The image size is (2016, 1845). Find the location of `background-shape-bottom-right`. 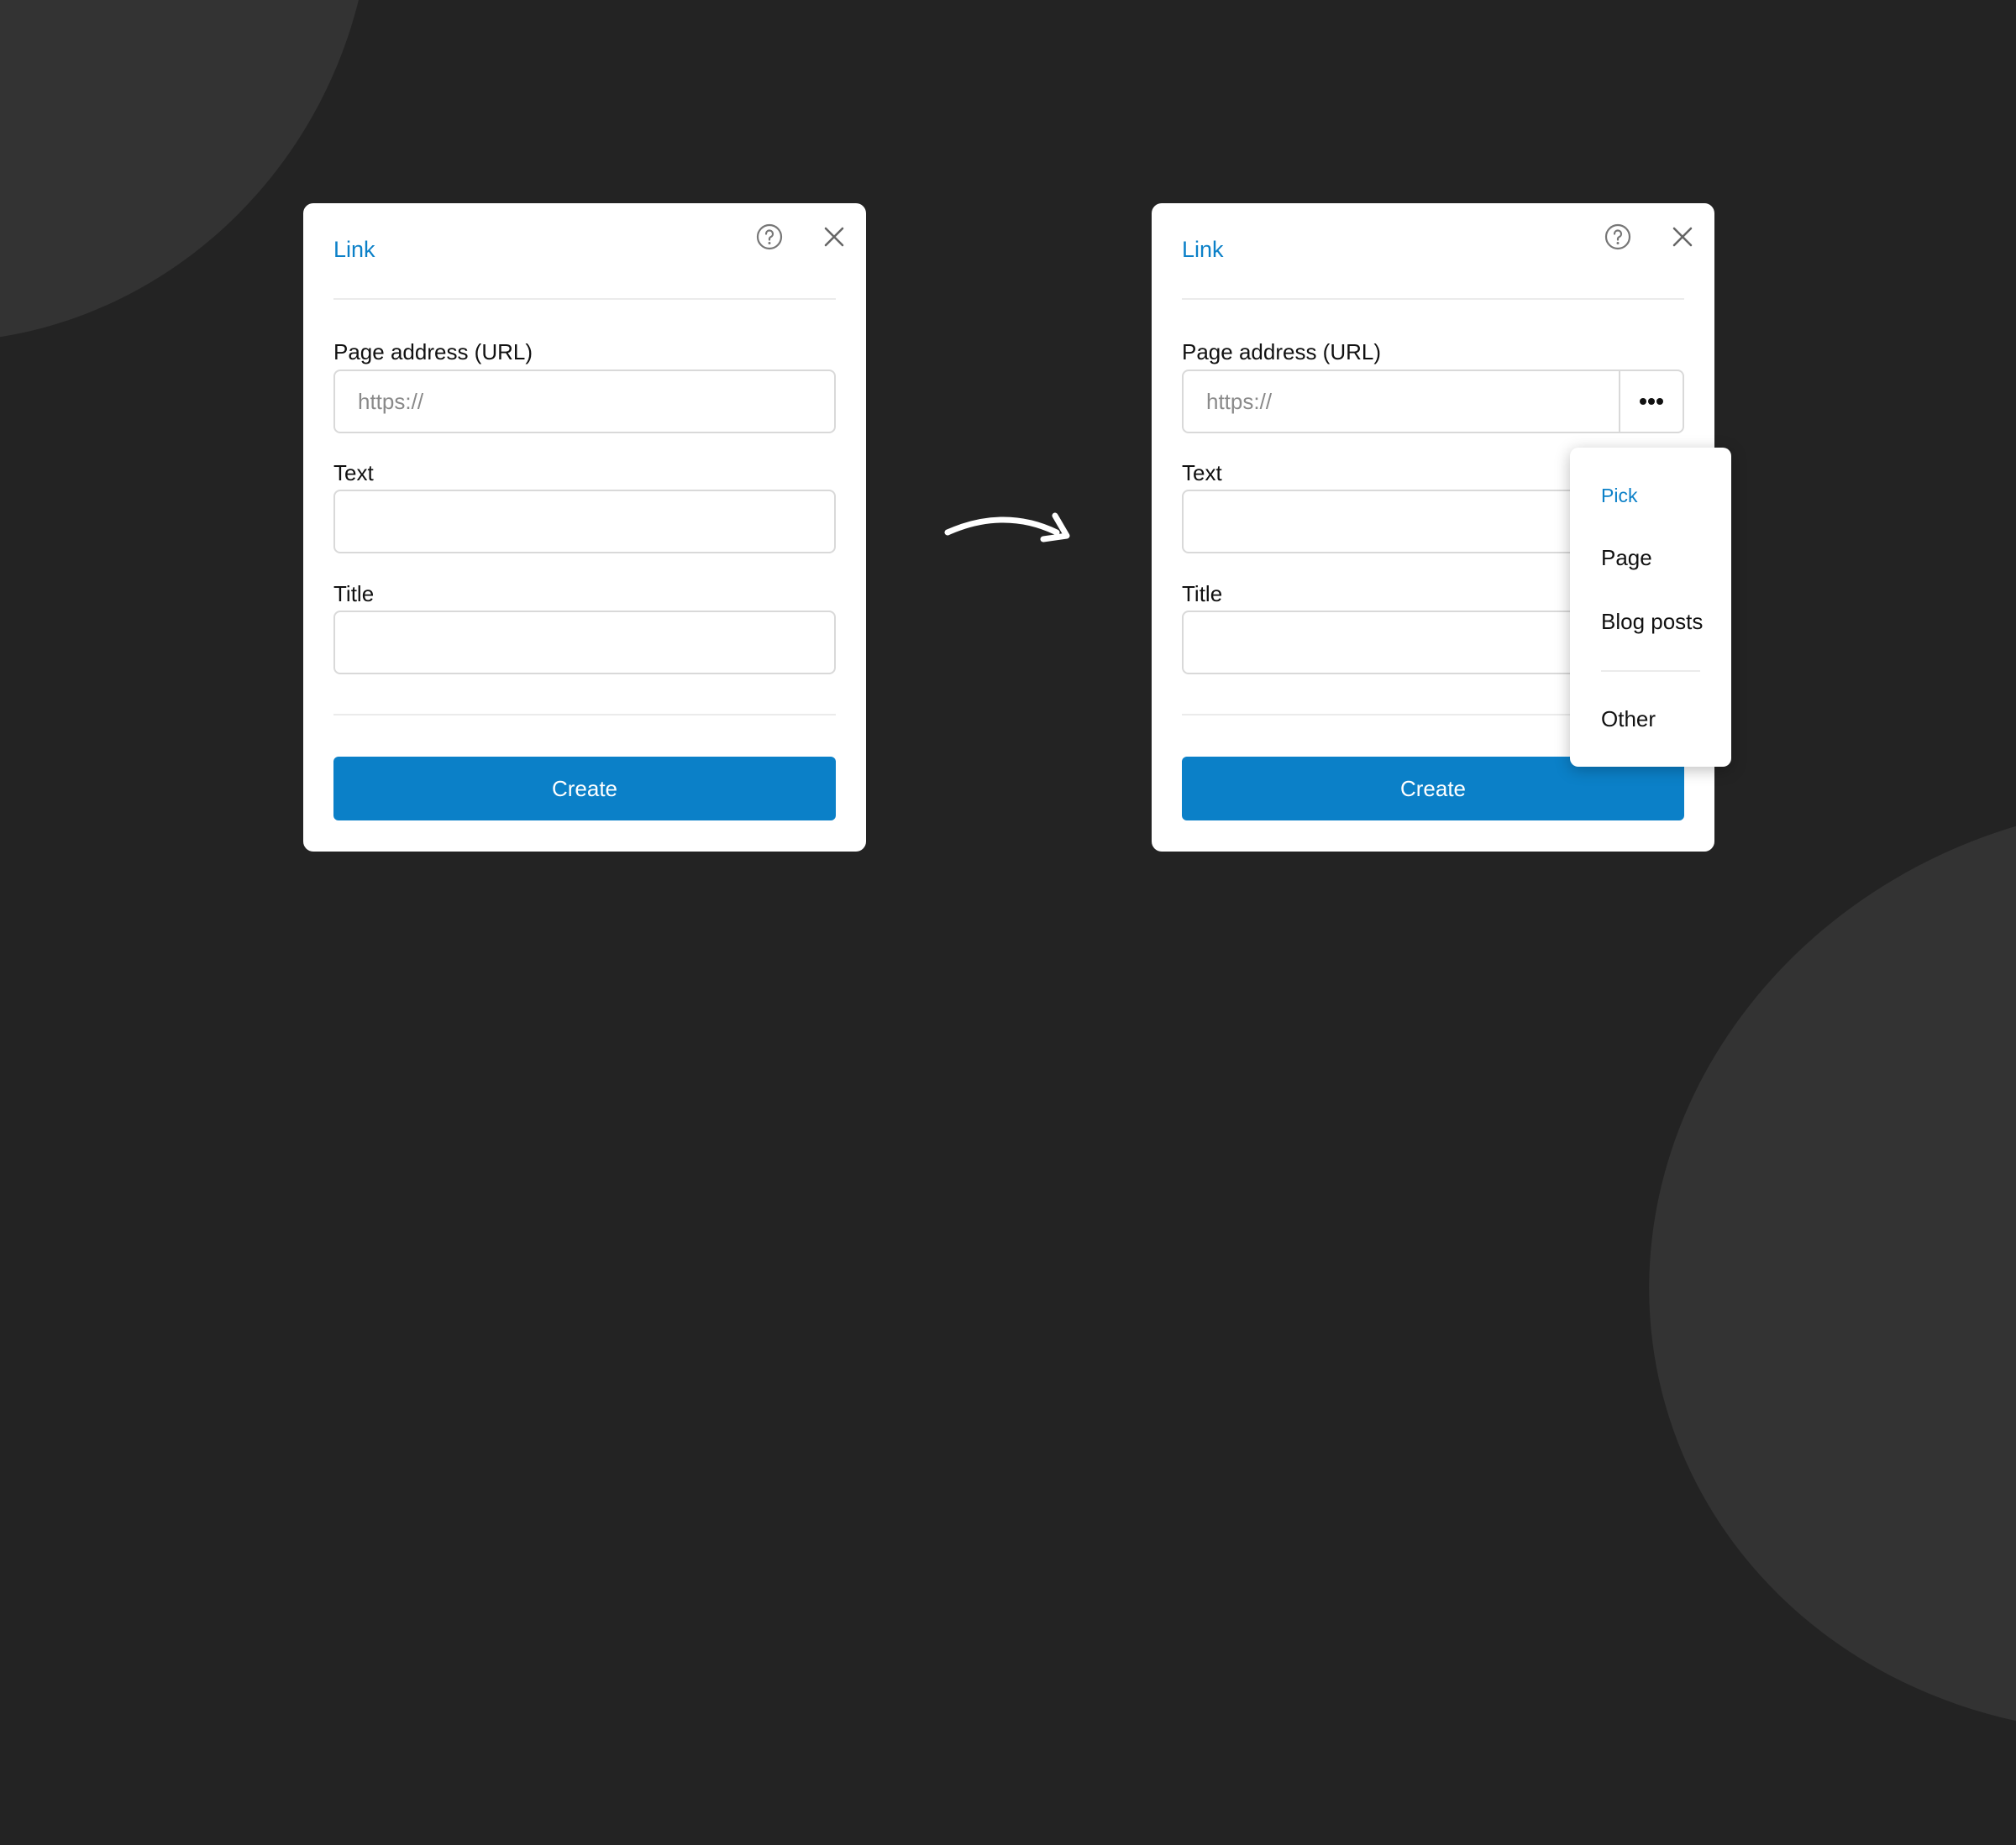

background-shape-bottom-right is located at coordinates (1780, 1268).